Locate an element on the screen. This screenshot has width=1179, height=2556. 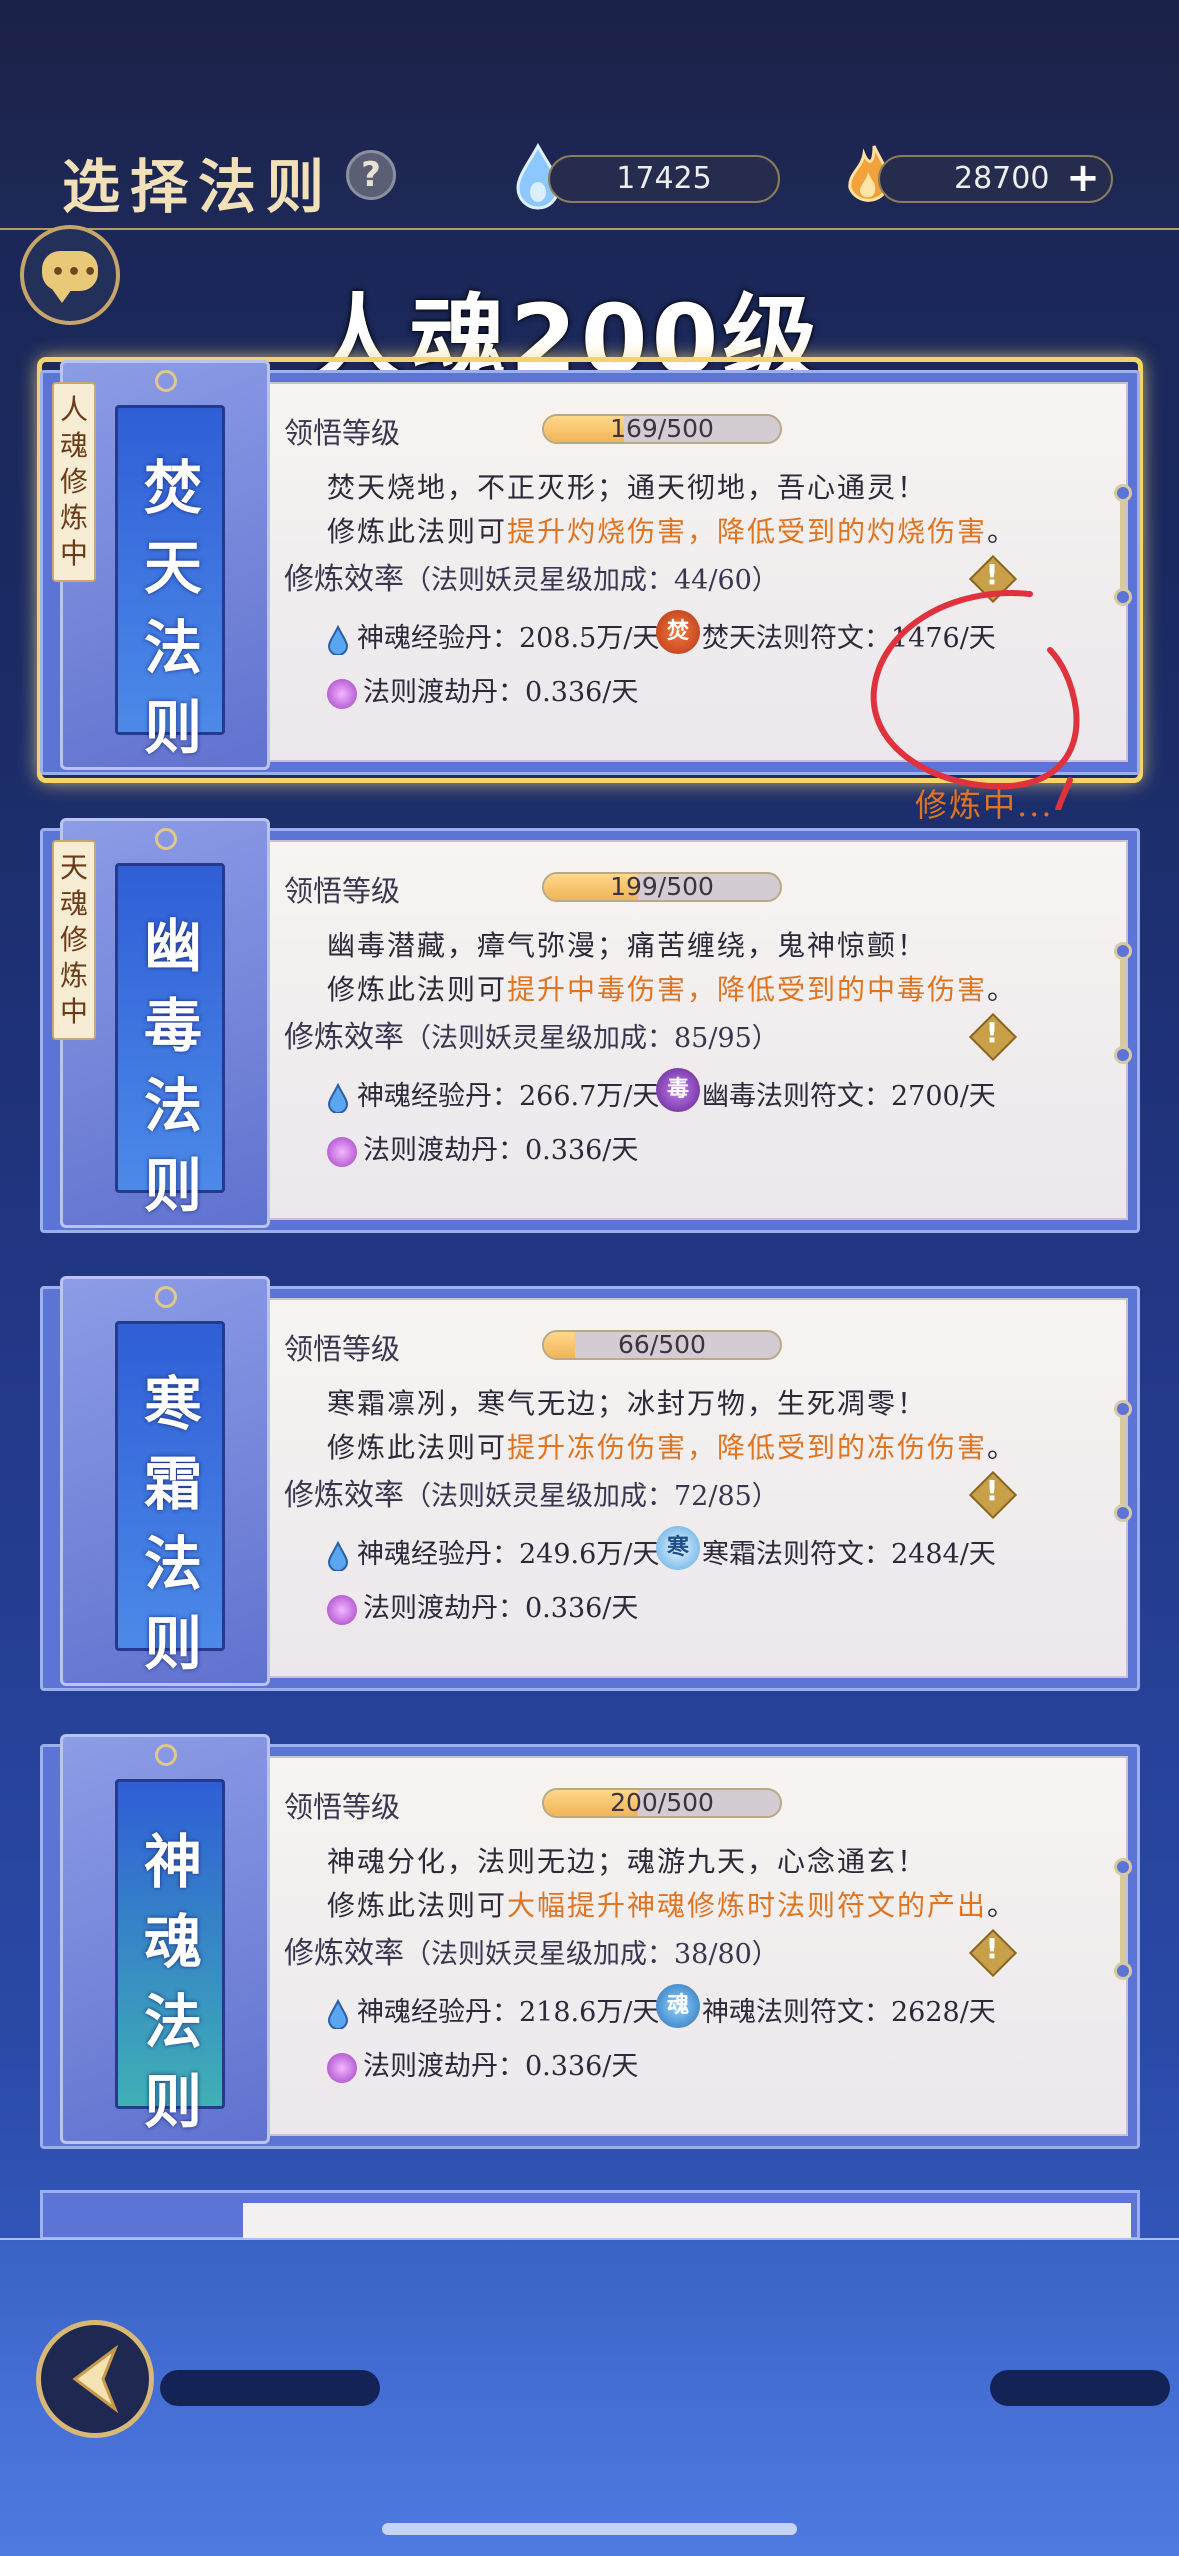
law-name: 神魂法则 is located at coordinates (172, 1982).